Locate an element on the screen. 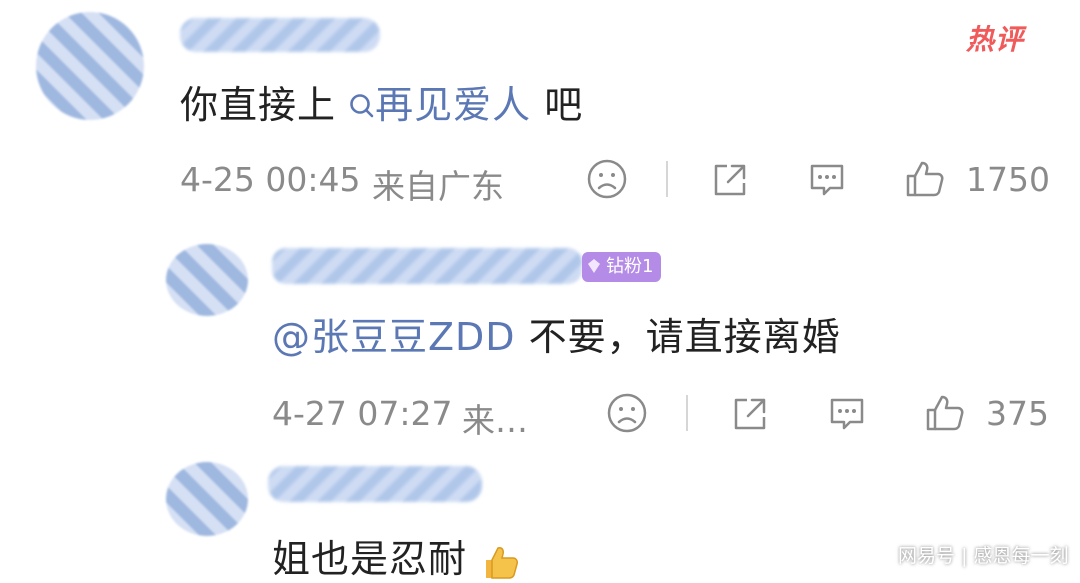 This screenshot has height=583, width=1080. reply-text: 不要，请直接离婚 is located at coordinates (684, 337).